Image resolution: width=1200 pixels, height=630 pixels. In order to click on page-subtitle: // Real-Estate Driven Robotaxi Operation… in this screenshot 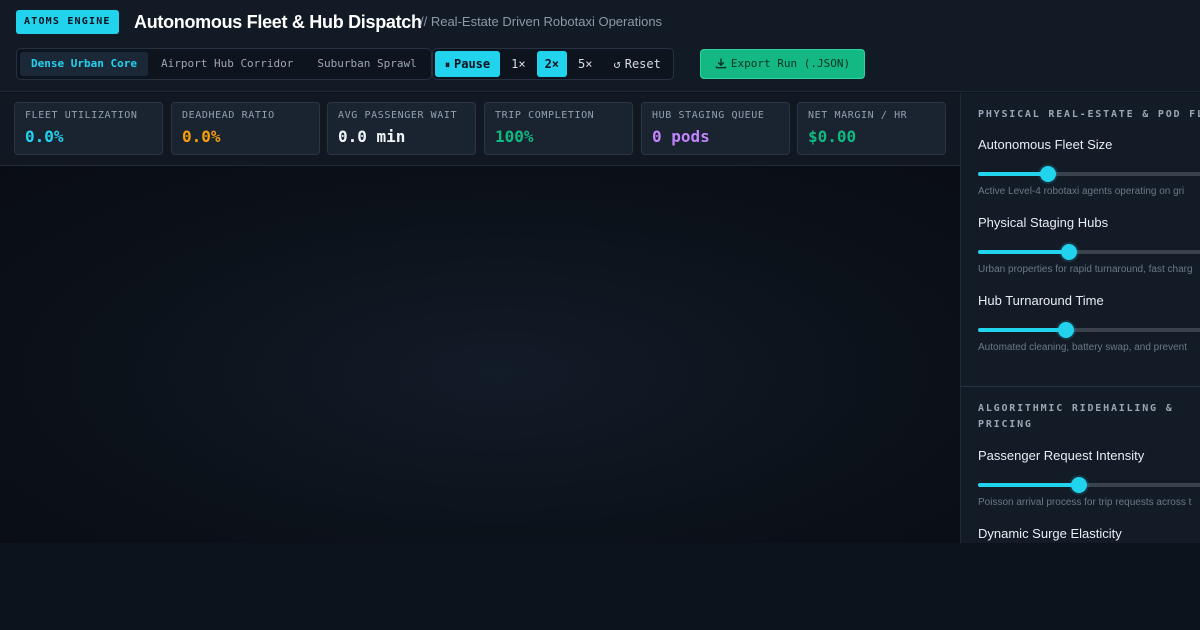, I will do `click(541, 21)`.